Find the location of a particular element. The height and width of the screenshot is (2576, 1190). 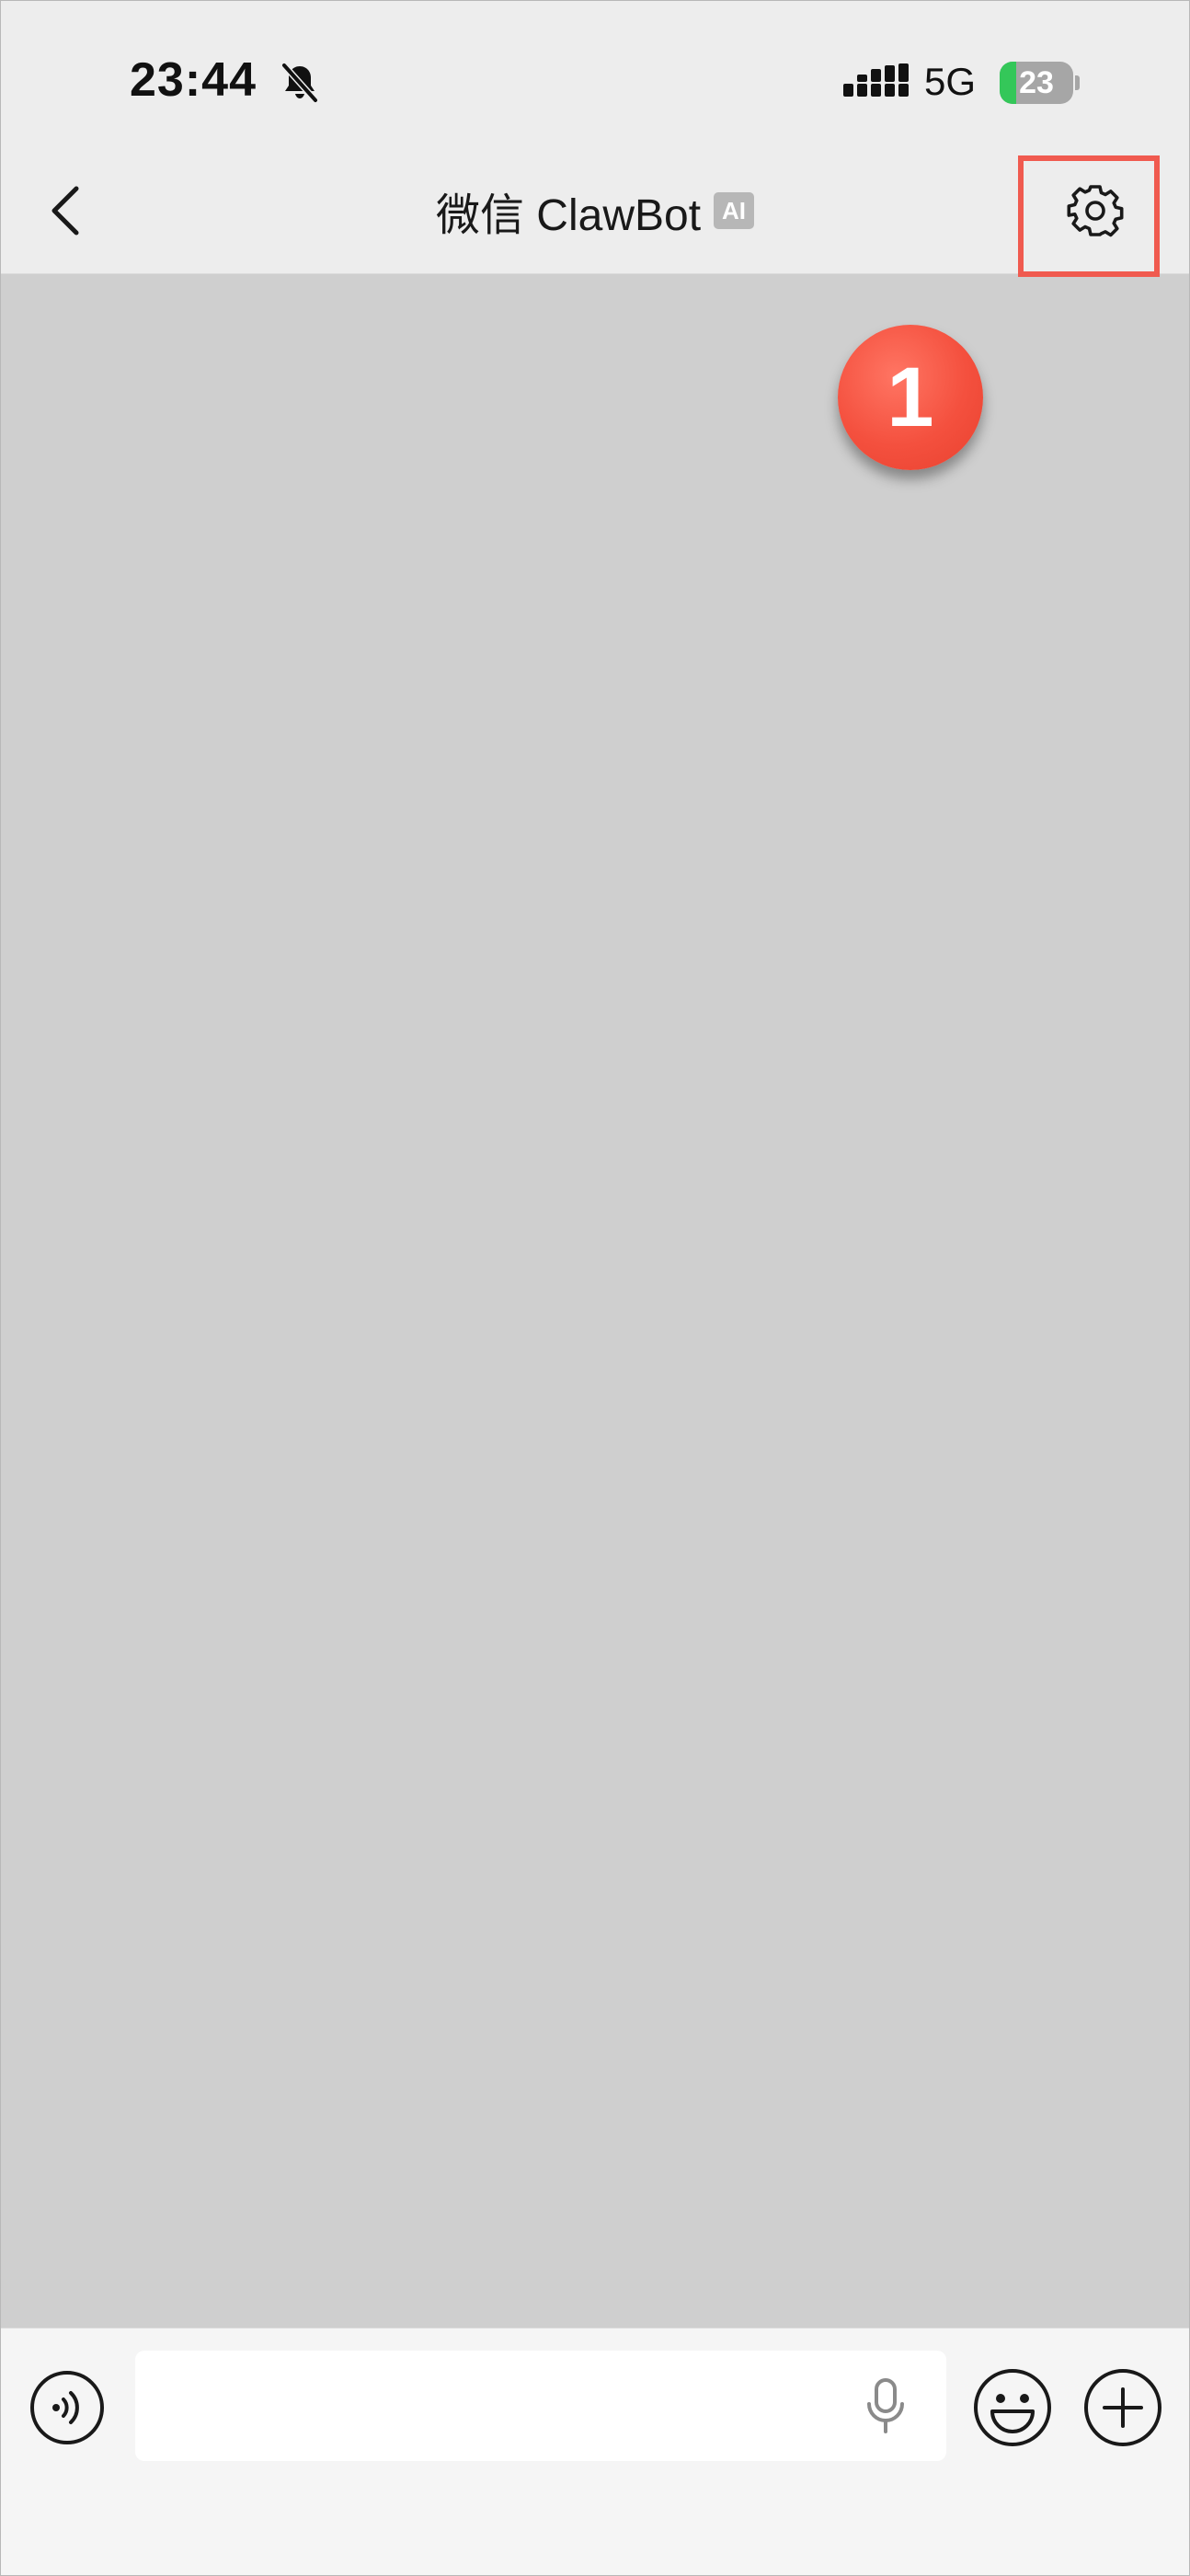

battery-level: 23 is located at coordinates (1036, 82).